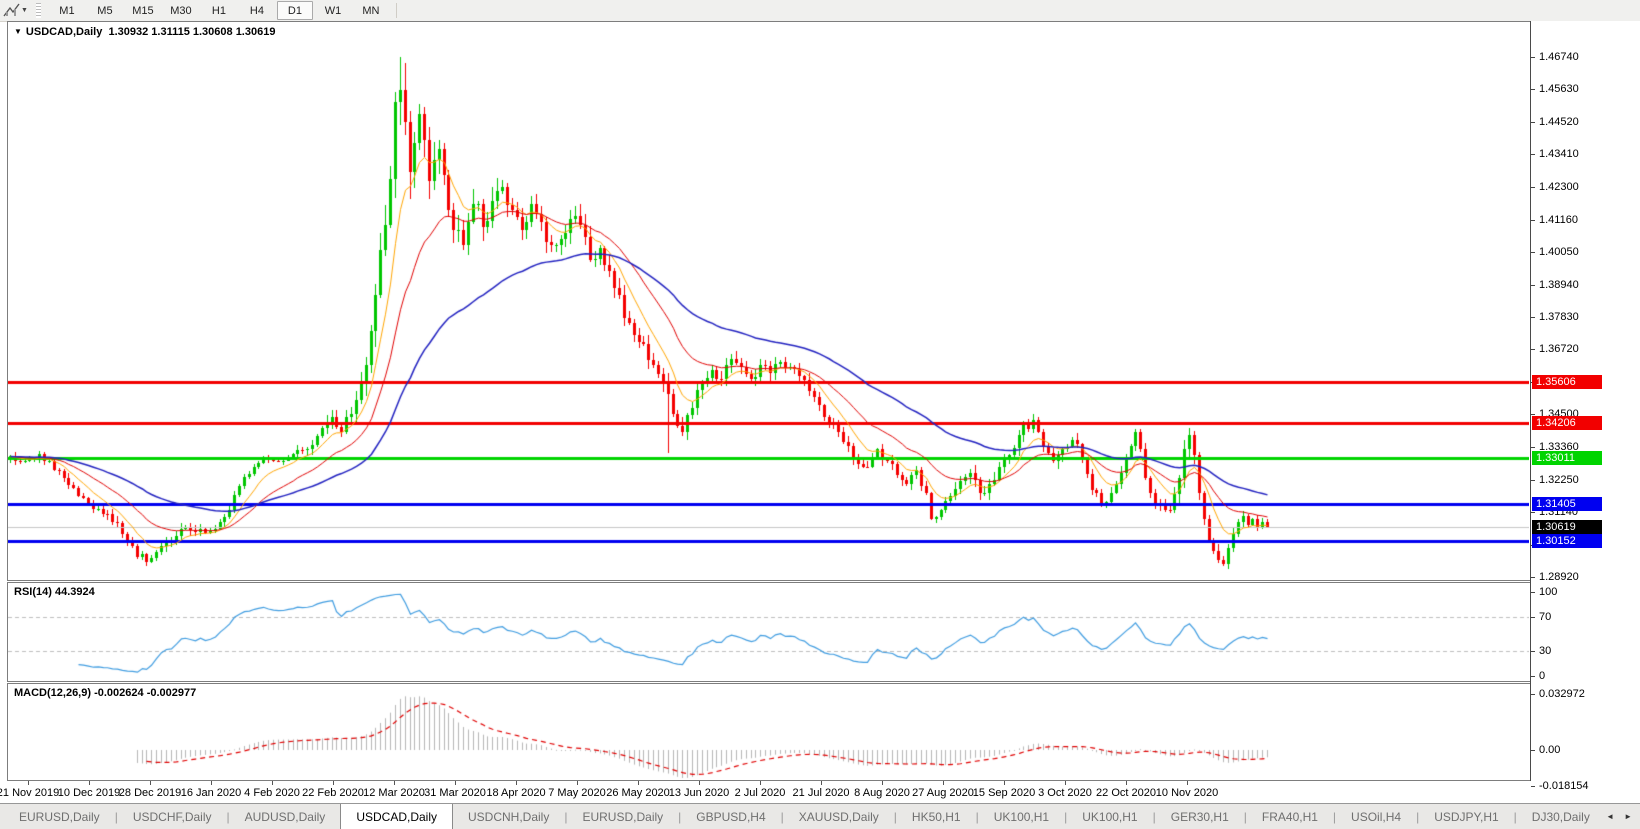 The height and width of the screenshot is (829, 1640). Describe the element at coordinates (1559, 480) in the screenshot. I see `price-axis-tick: 1.32250` at that location.